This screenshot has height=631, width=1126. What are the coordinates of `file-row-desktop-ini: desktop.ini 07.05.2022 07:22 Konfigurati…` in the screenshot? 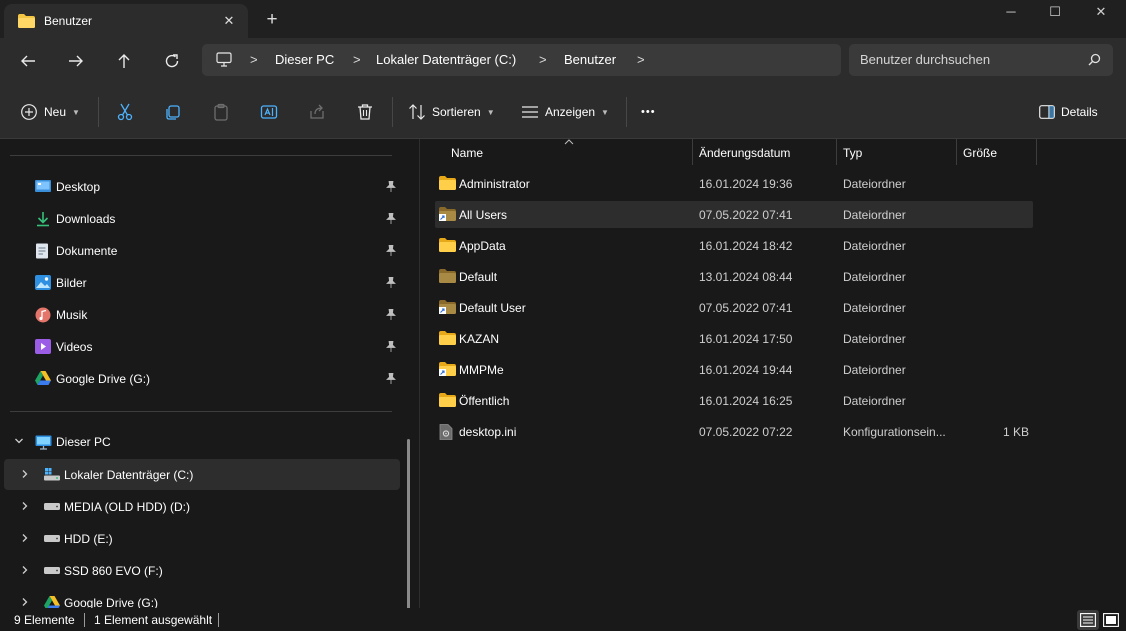 It's located at (734, 431).